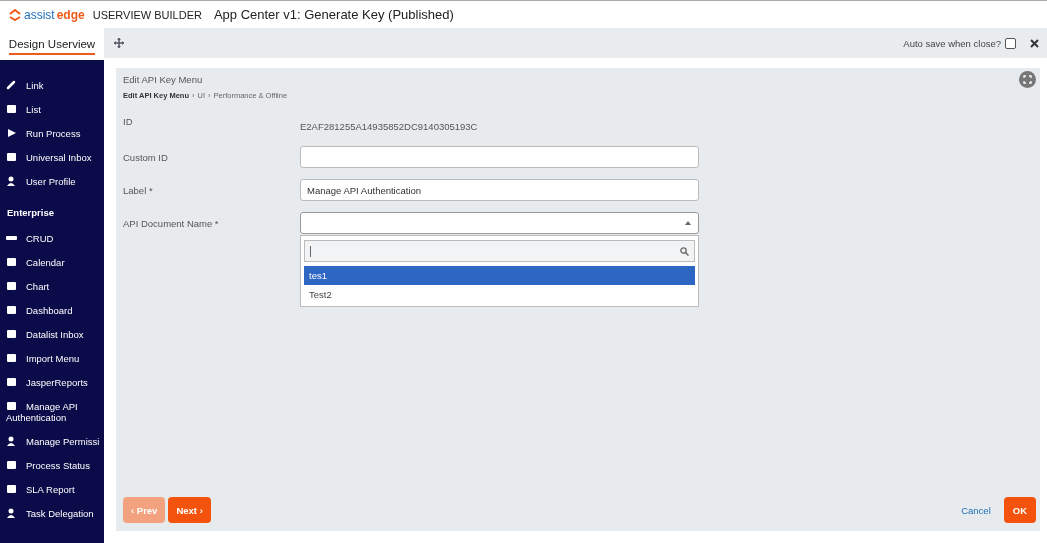 This screenshot has height=543, width=1047. Describe the element at coordinates (688, 223) in the screenshot. I see `caret-icon` at that location.